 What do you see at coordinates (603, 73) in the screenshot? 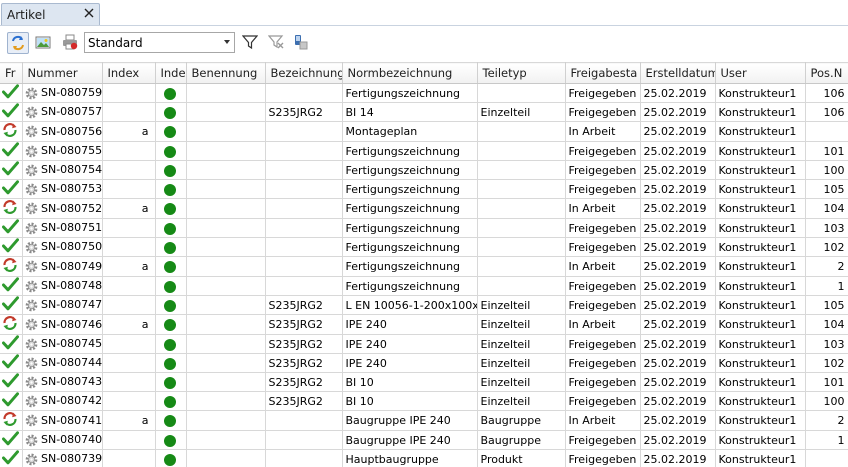
I see `col-header-freigabestatus: Freigabesta` at bounding box center [603, 73].